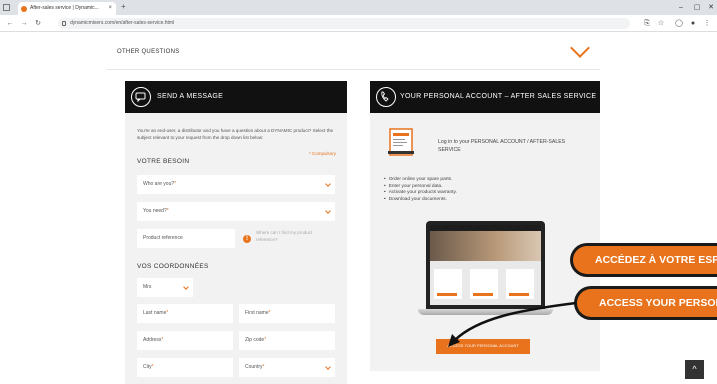 The width and height of the screenshot is (717, 384). Describe the element at coordinates (190, 96) in the screenshot. I see `send-message-title: SEND A MESSAGE` at that location.